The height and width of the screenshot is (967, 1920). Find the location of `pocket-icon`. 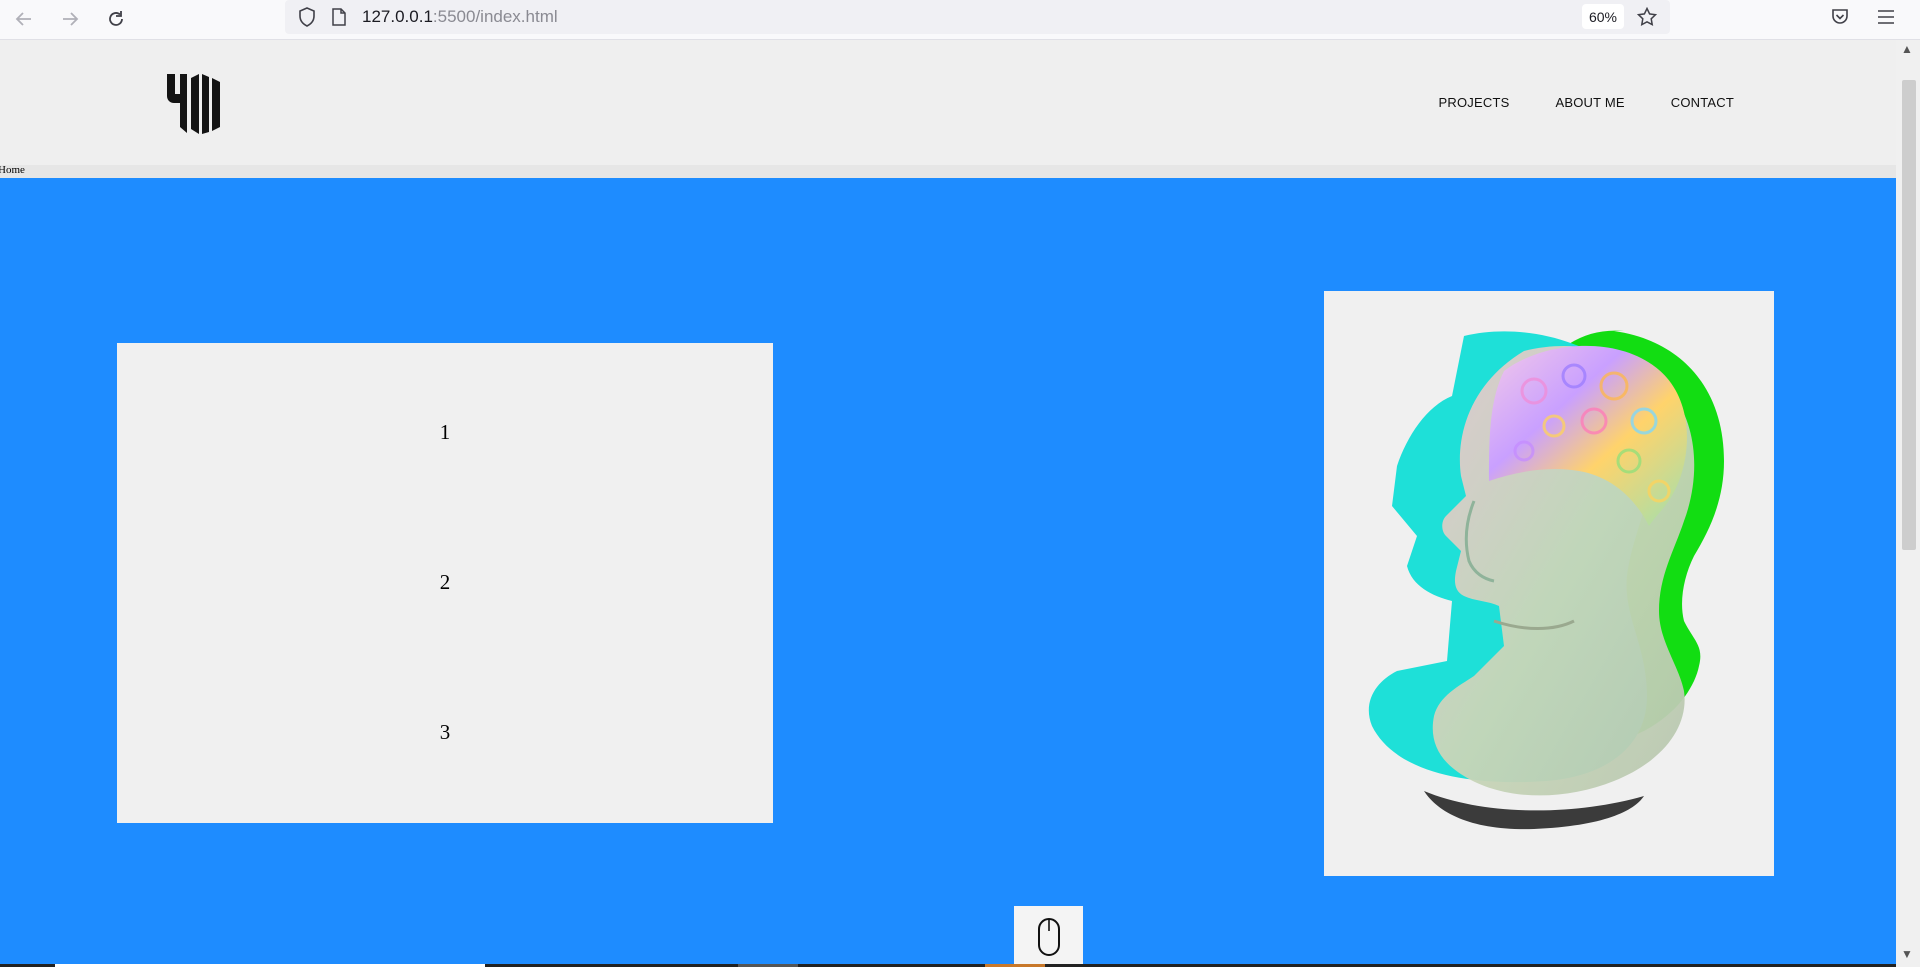

pocket-icon is located at coordinates (1840, 17).